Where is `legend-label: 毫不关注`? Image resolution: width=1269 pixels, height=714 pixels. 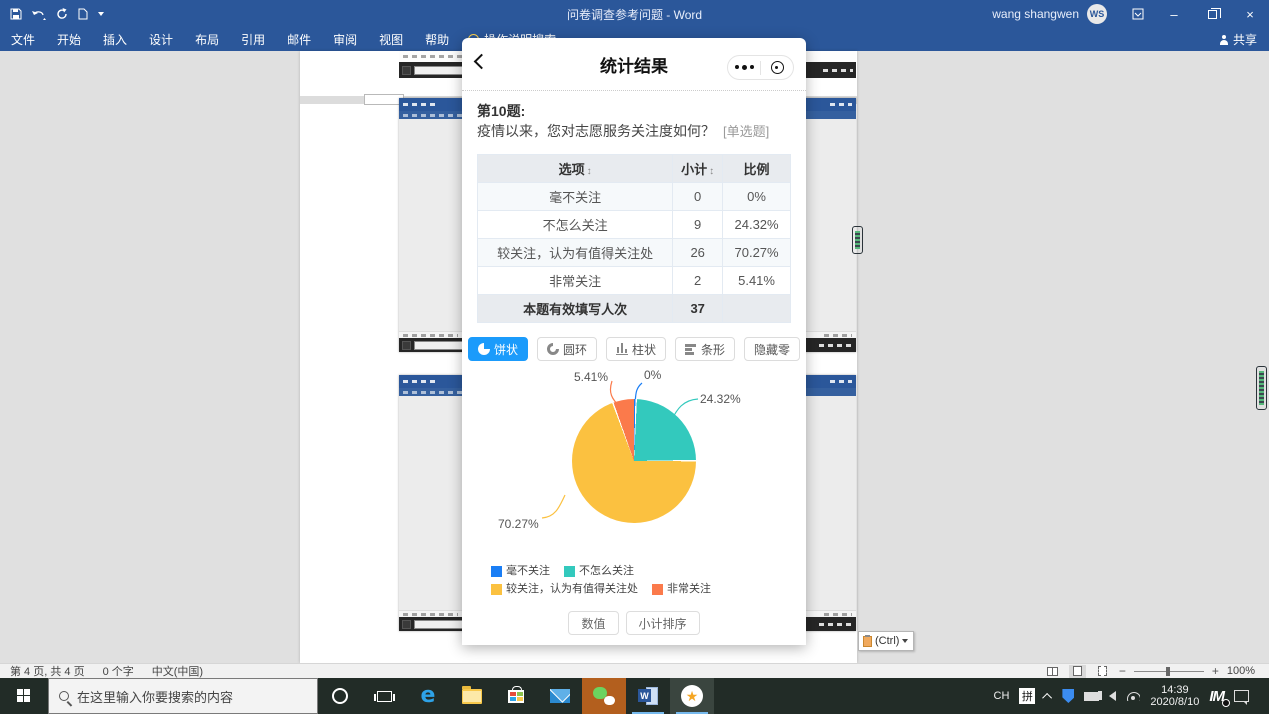
legend-label: 毫不关注 is located at coordinates (528, 571).